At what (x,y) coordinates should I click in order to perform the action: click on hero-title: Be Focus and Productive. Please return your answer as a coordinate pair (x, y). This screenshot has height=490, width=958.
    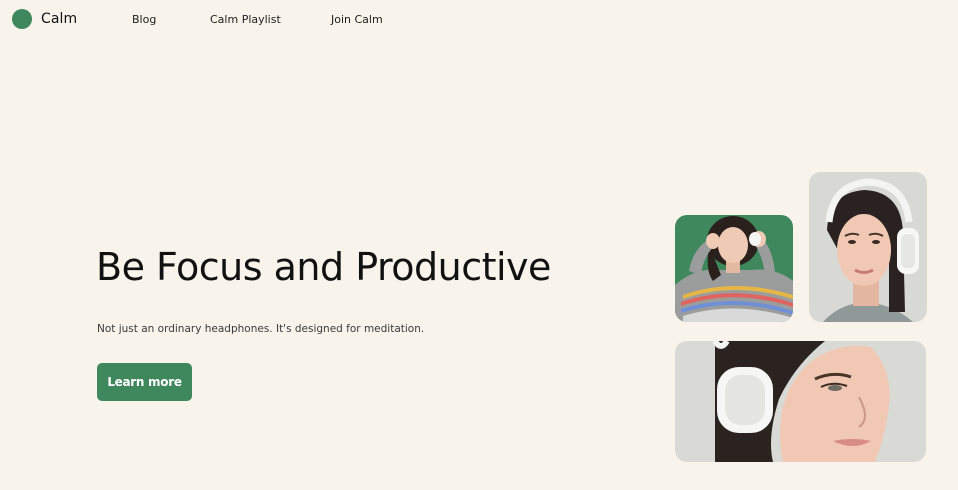
    Looking at the image, I should click on (323, 267).